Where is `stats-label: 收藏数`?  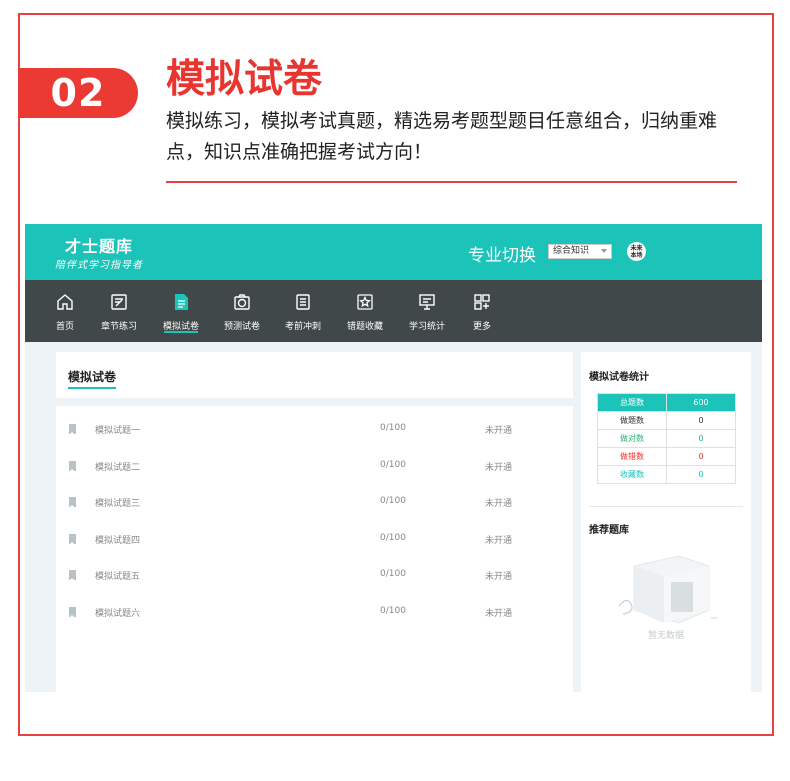 stats-label: 收藏数 is located at coordinates (632, 474).